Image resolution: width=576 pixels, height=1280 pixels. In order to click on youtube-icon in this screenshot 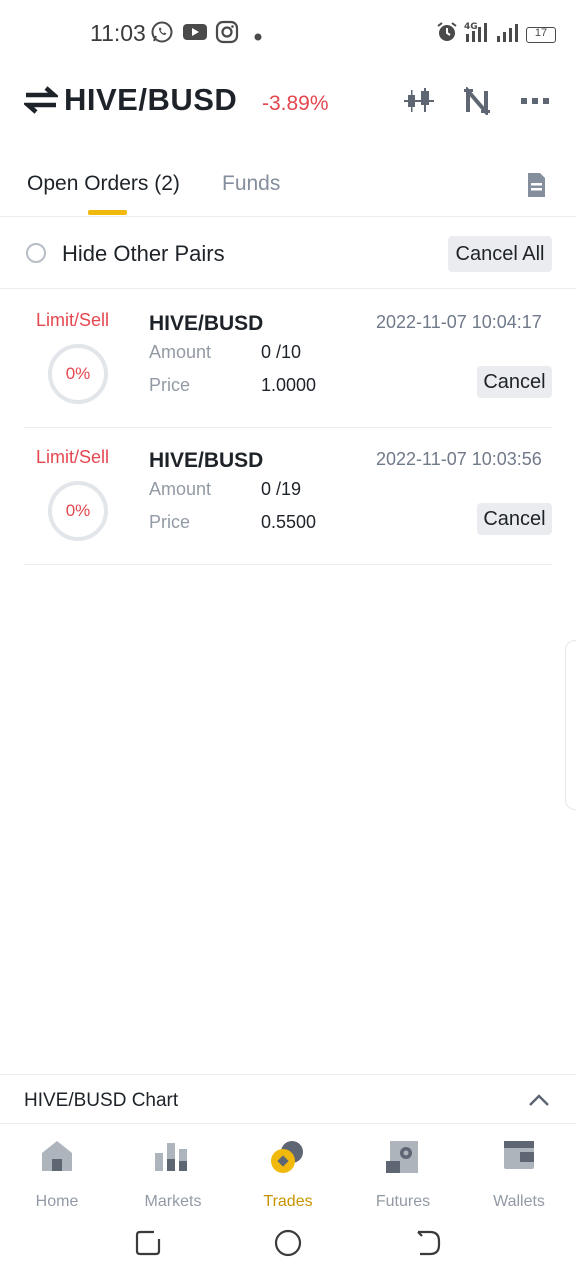, I will do `click(195, 34)`.